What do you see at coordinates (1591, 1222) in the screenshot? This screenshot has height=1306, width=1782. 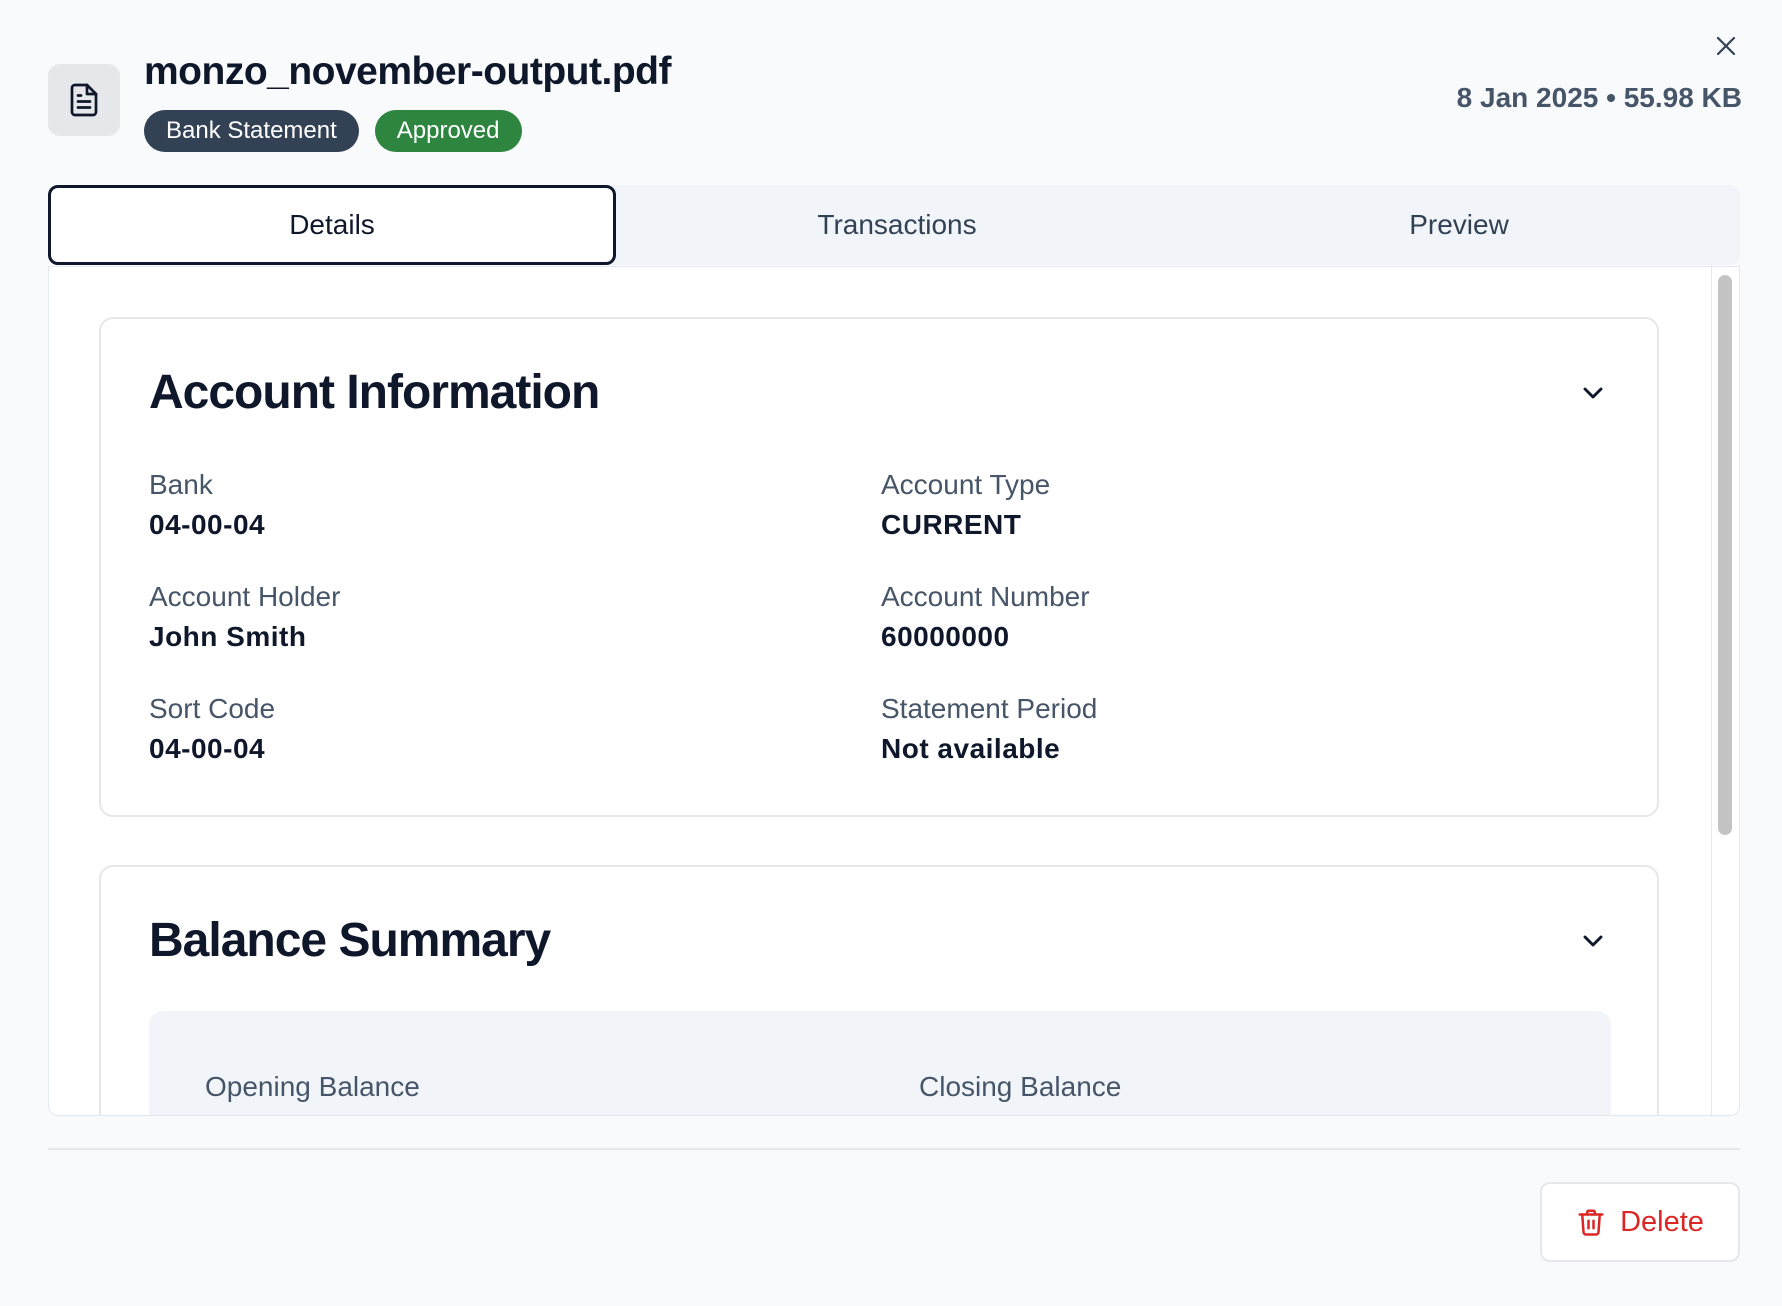 I see `trash-icon` at bounding box center [1591, 1222].